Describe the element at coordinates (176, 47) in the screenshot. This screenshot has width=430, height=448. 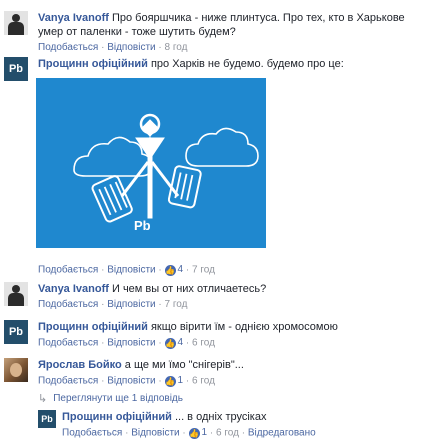
I see `comment-time: 8 год` at that location.